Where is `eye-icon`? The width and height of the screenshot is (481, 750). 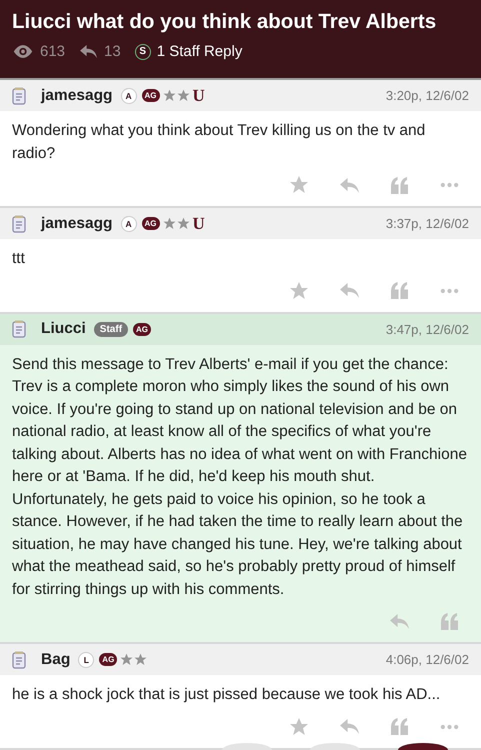
eye-icon is located at coordinates (23, 51).